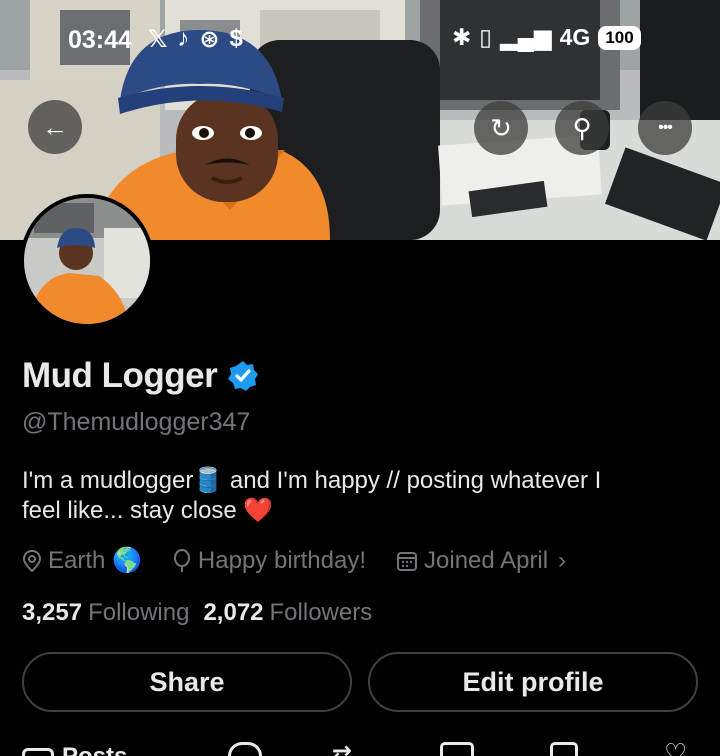 This screenshot has width=720, height=756. Describe the element at coordinates (619, 37) in the screenshot. I see `battery-indicator: 100` at that location.